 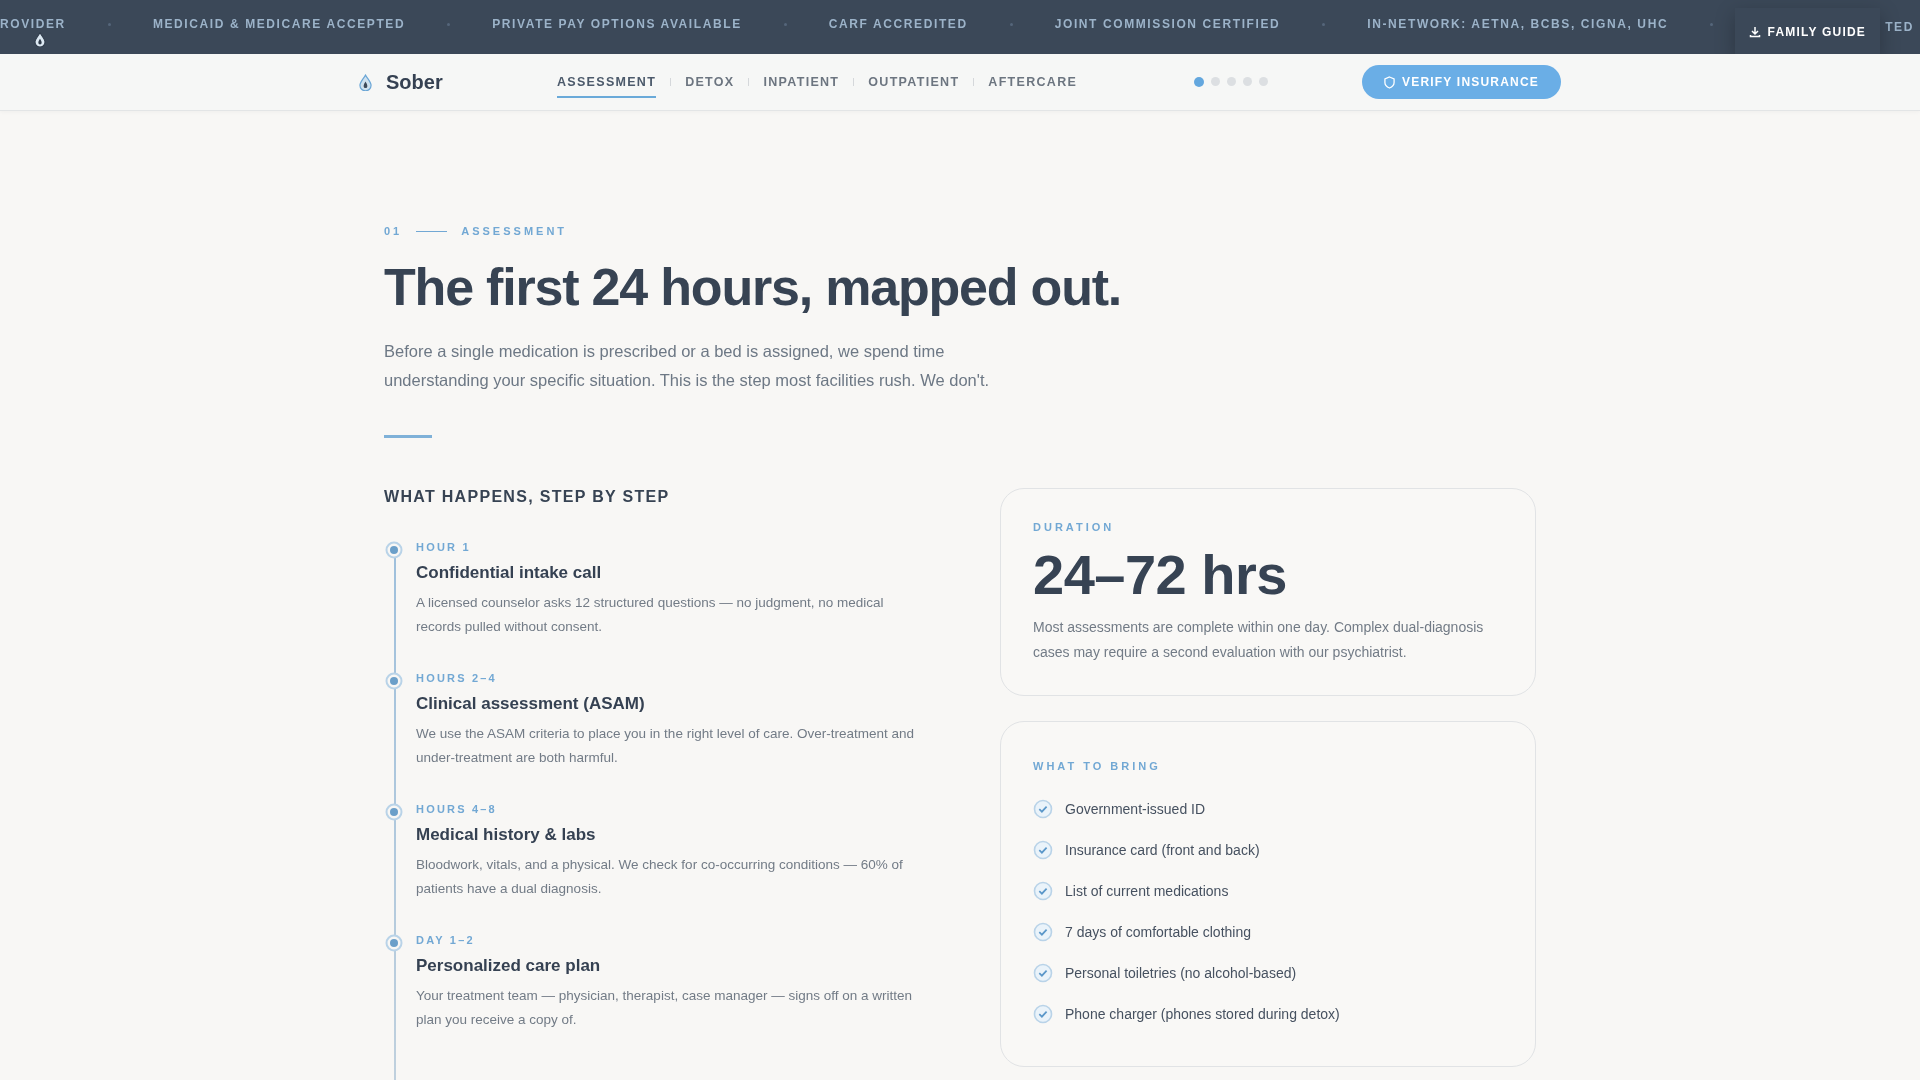 I want to click on page-heading: The first 24 hours, mapped out., so click(x=753, y=287).